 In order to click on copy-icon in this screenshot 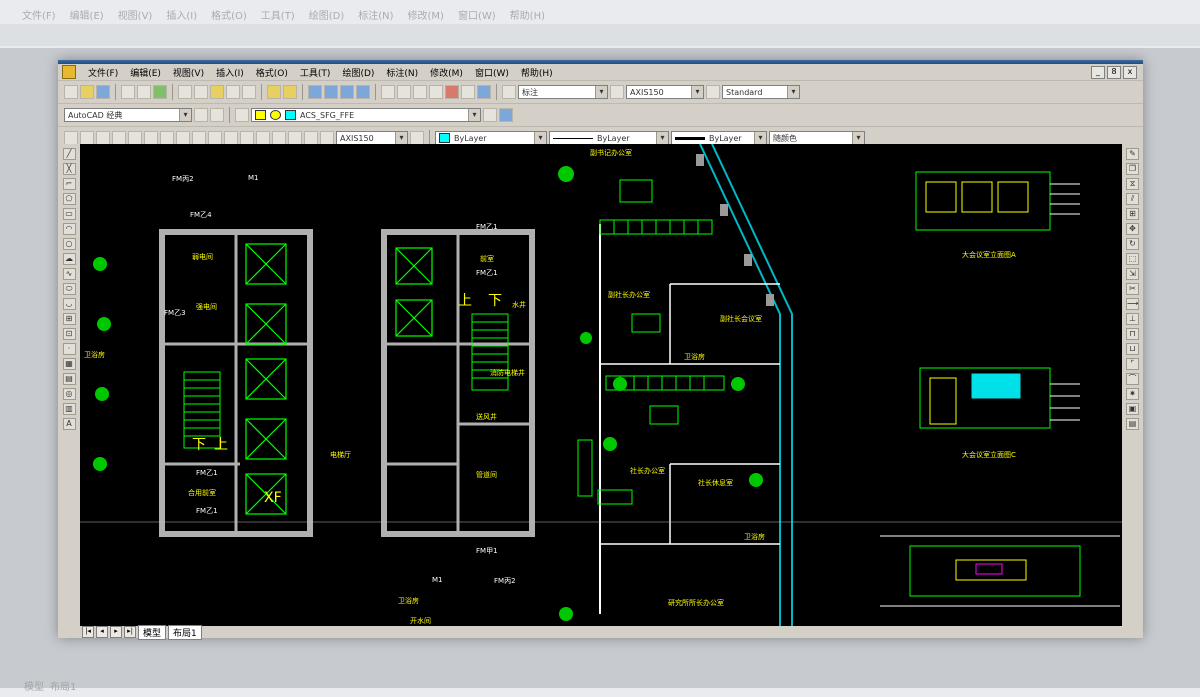, I will do `click(201, 92)`.